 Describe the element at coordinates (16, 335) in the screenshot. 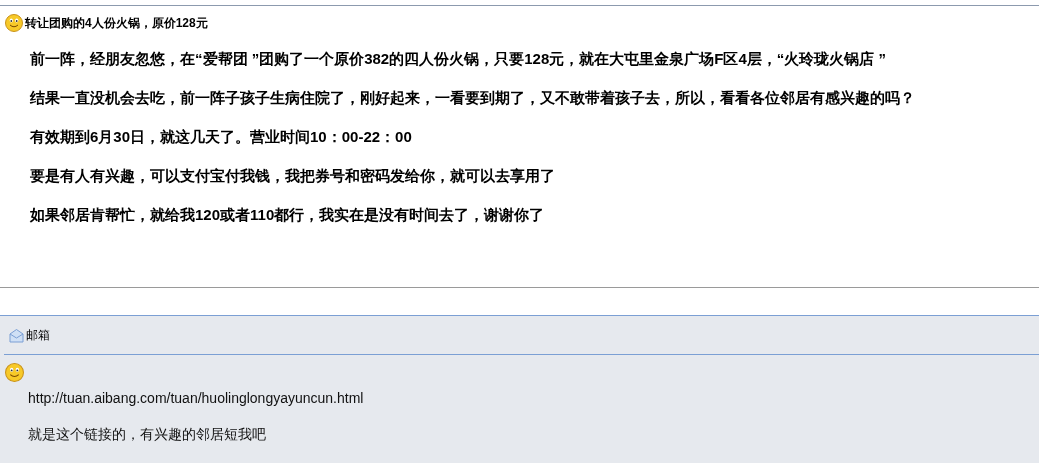

I see `envelope-icon` at that location.